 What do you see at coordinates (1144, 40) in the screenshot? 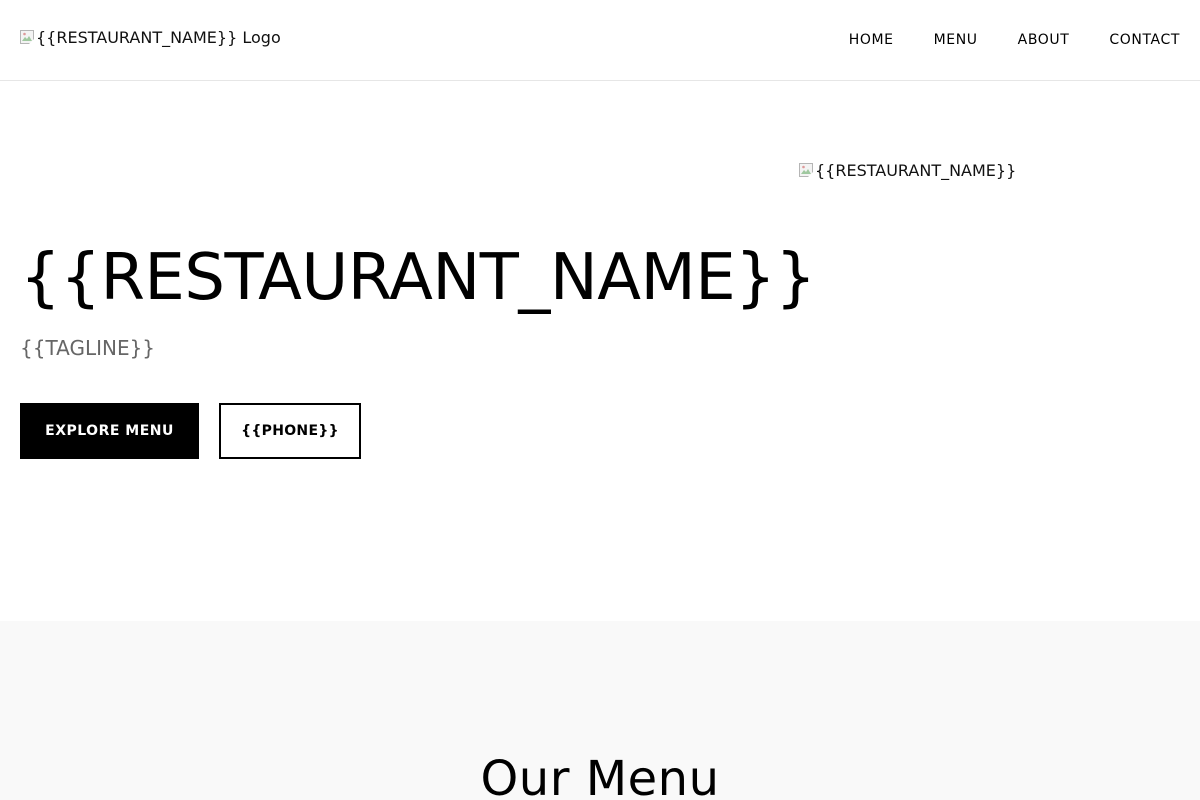
I see `nav-contact: CONTACT` at bounding box center [1144, 40].